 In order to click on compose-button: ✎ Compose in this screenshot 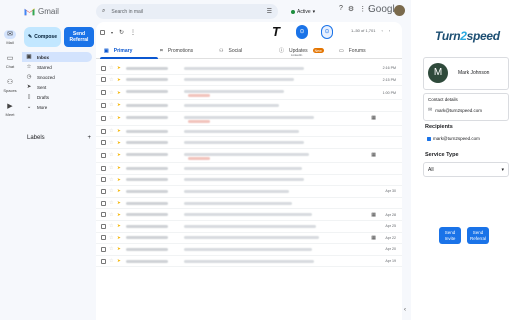, I will do `click(42, 37)`.